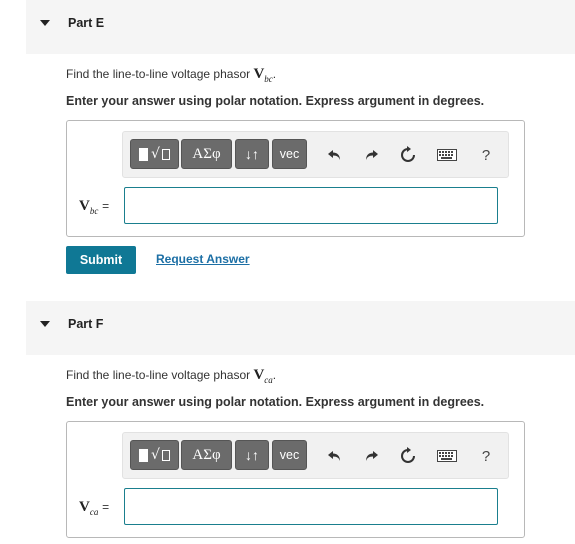  Describe the element at coordinates (300, 328) in the screenshot. I see `part-f-header: Part F` at that location.